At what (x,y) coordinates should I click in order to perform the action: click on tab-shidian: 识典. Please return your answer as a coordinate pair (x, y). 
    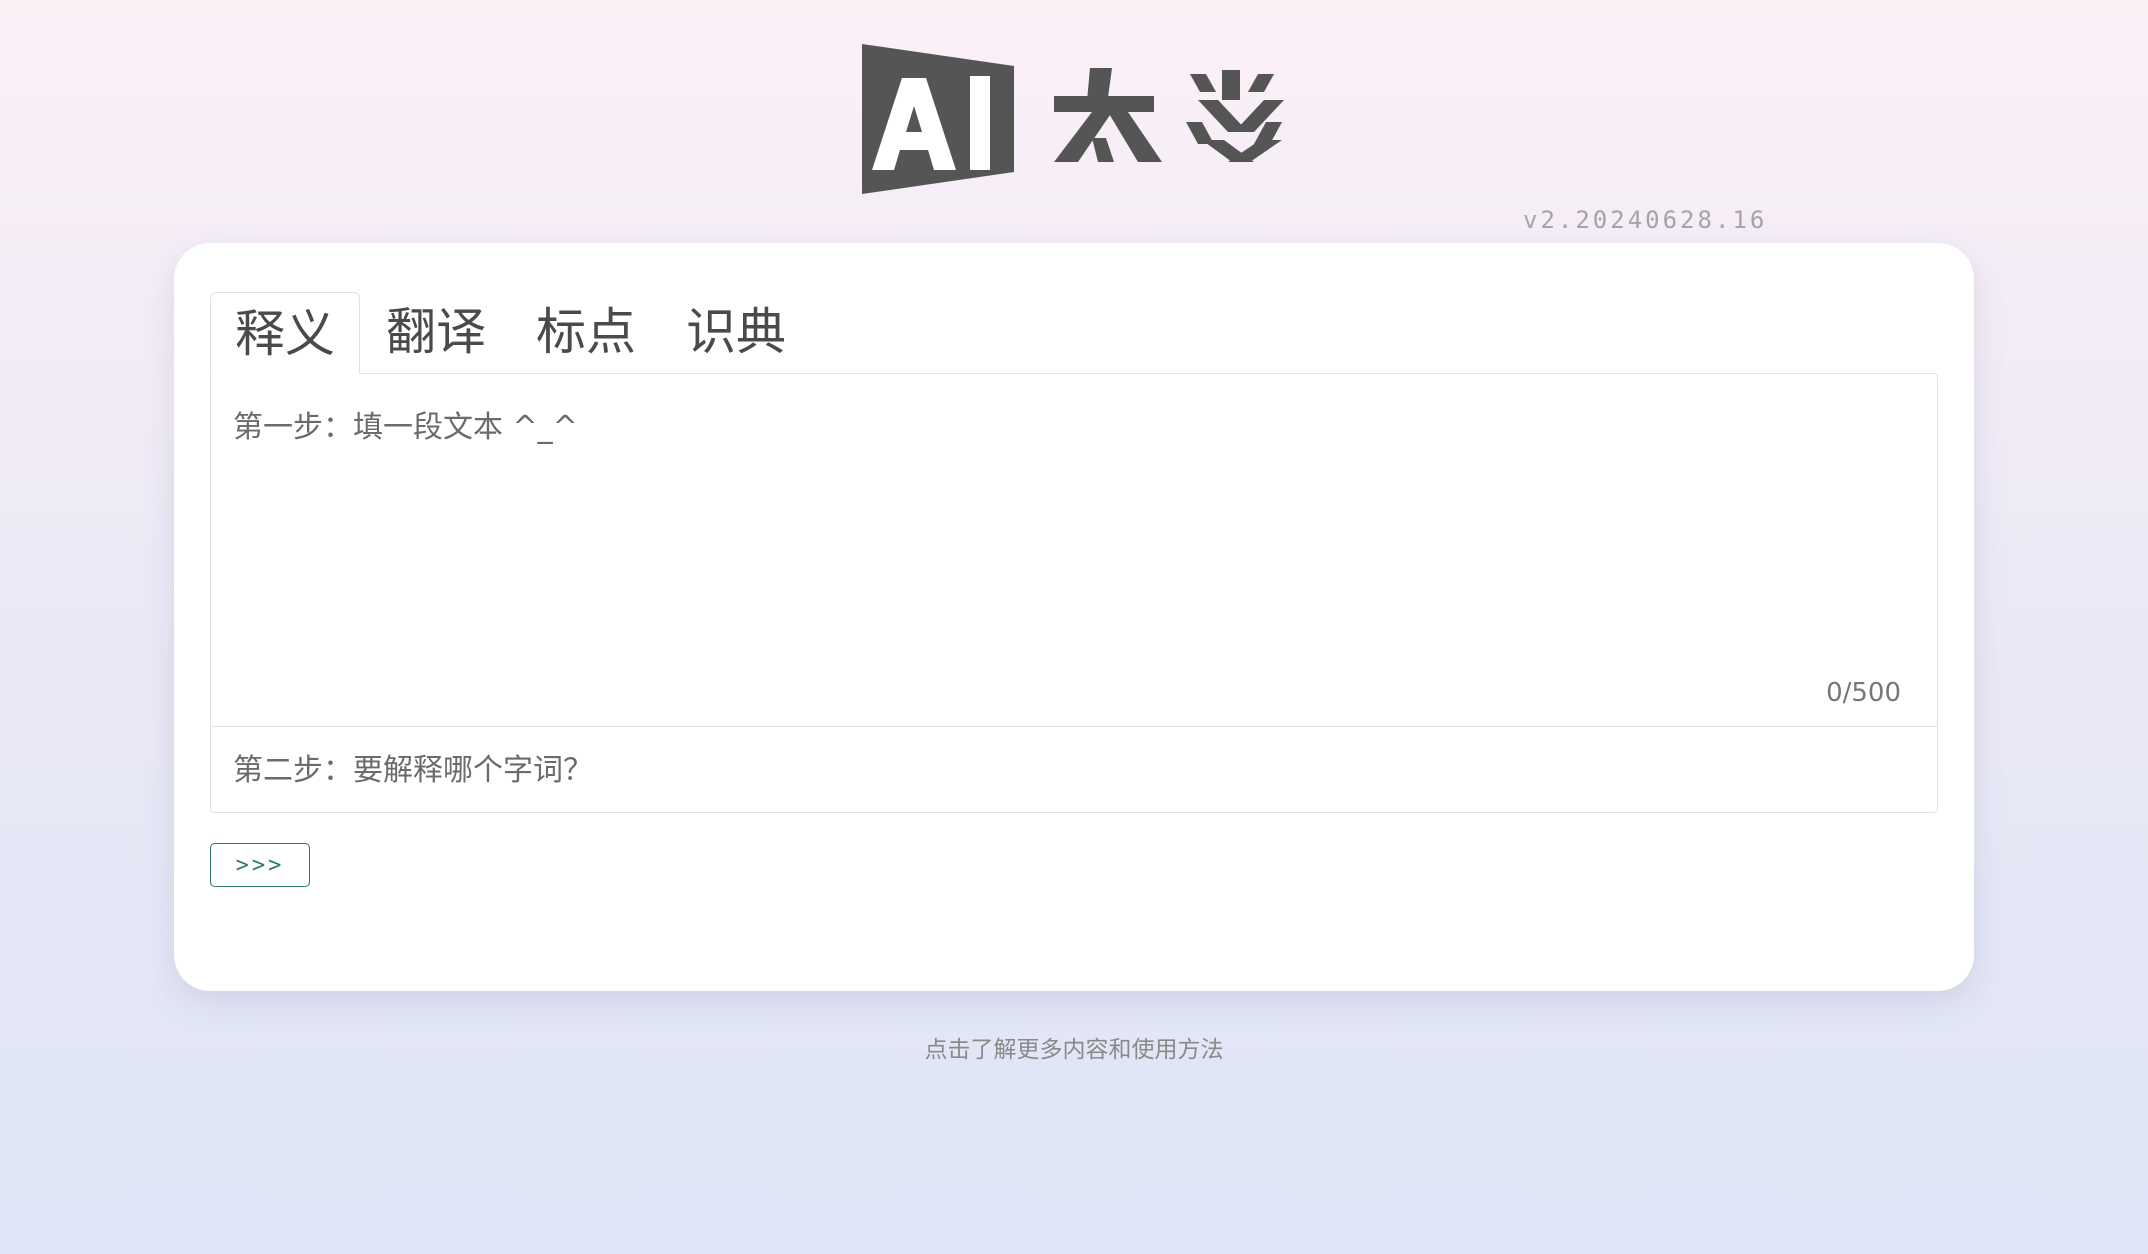
    Looking at the image, I should click on (736, 332).